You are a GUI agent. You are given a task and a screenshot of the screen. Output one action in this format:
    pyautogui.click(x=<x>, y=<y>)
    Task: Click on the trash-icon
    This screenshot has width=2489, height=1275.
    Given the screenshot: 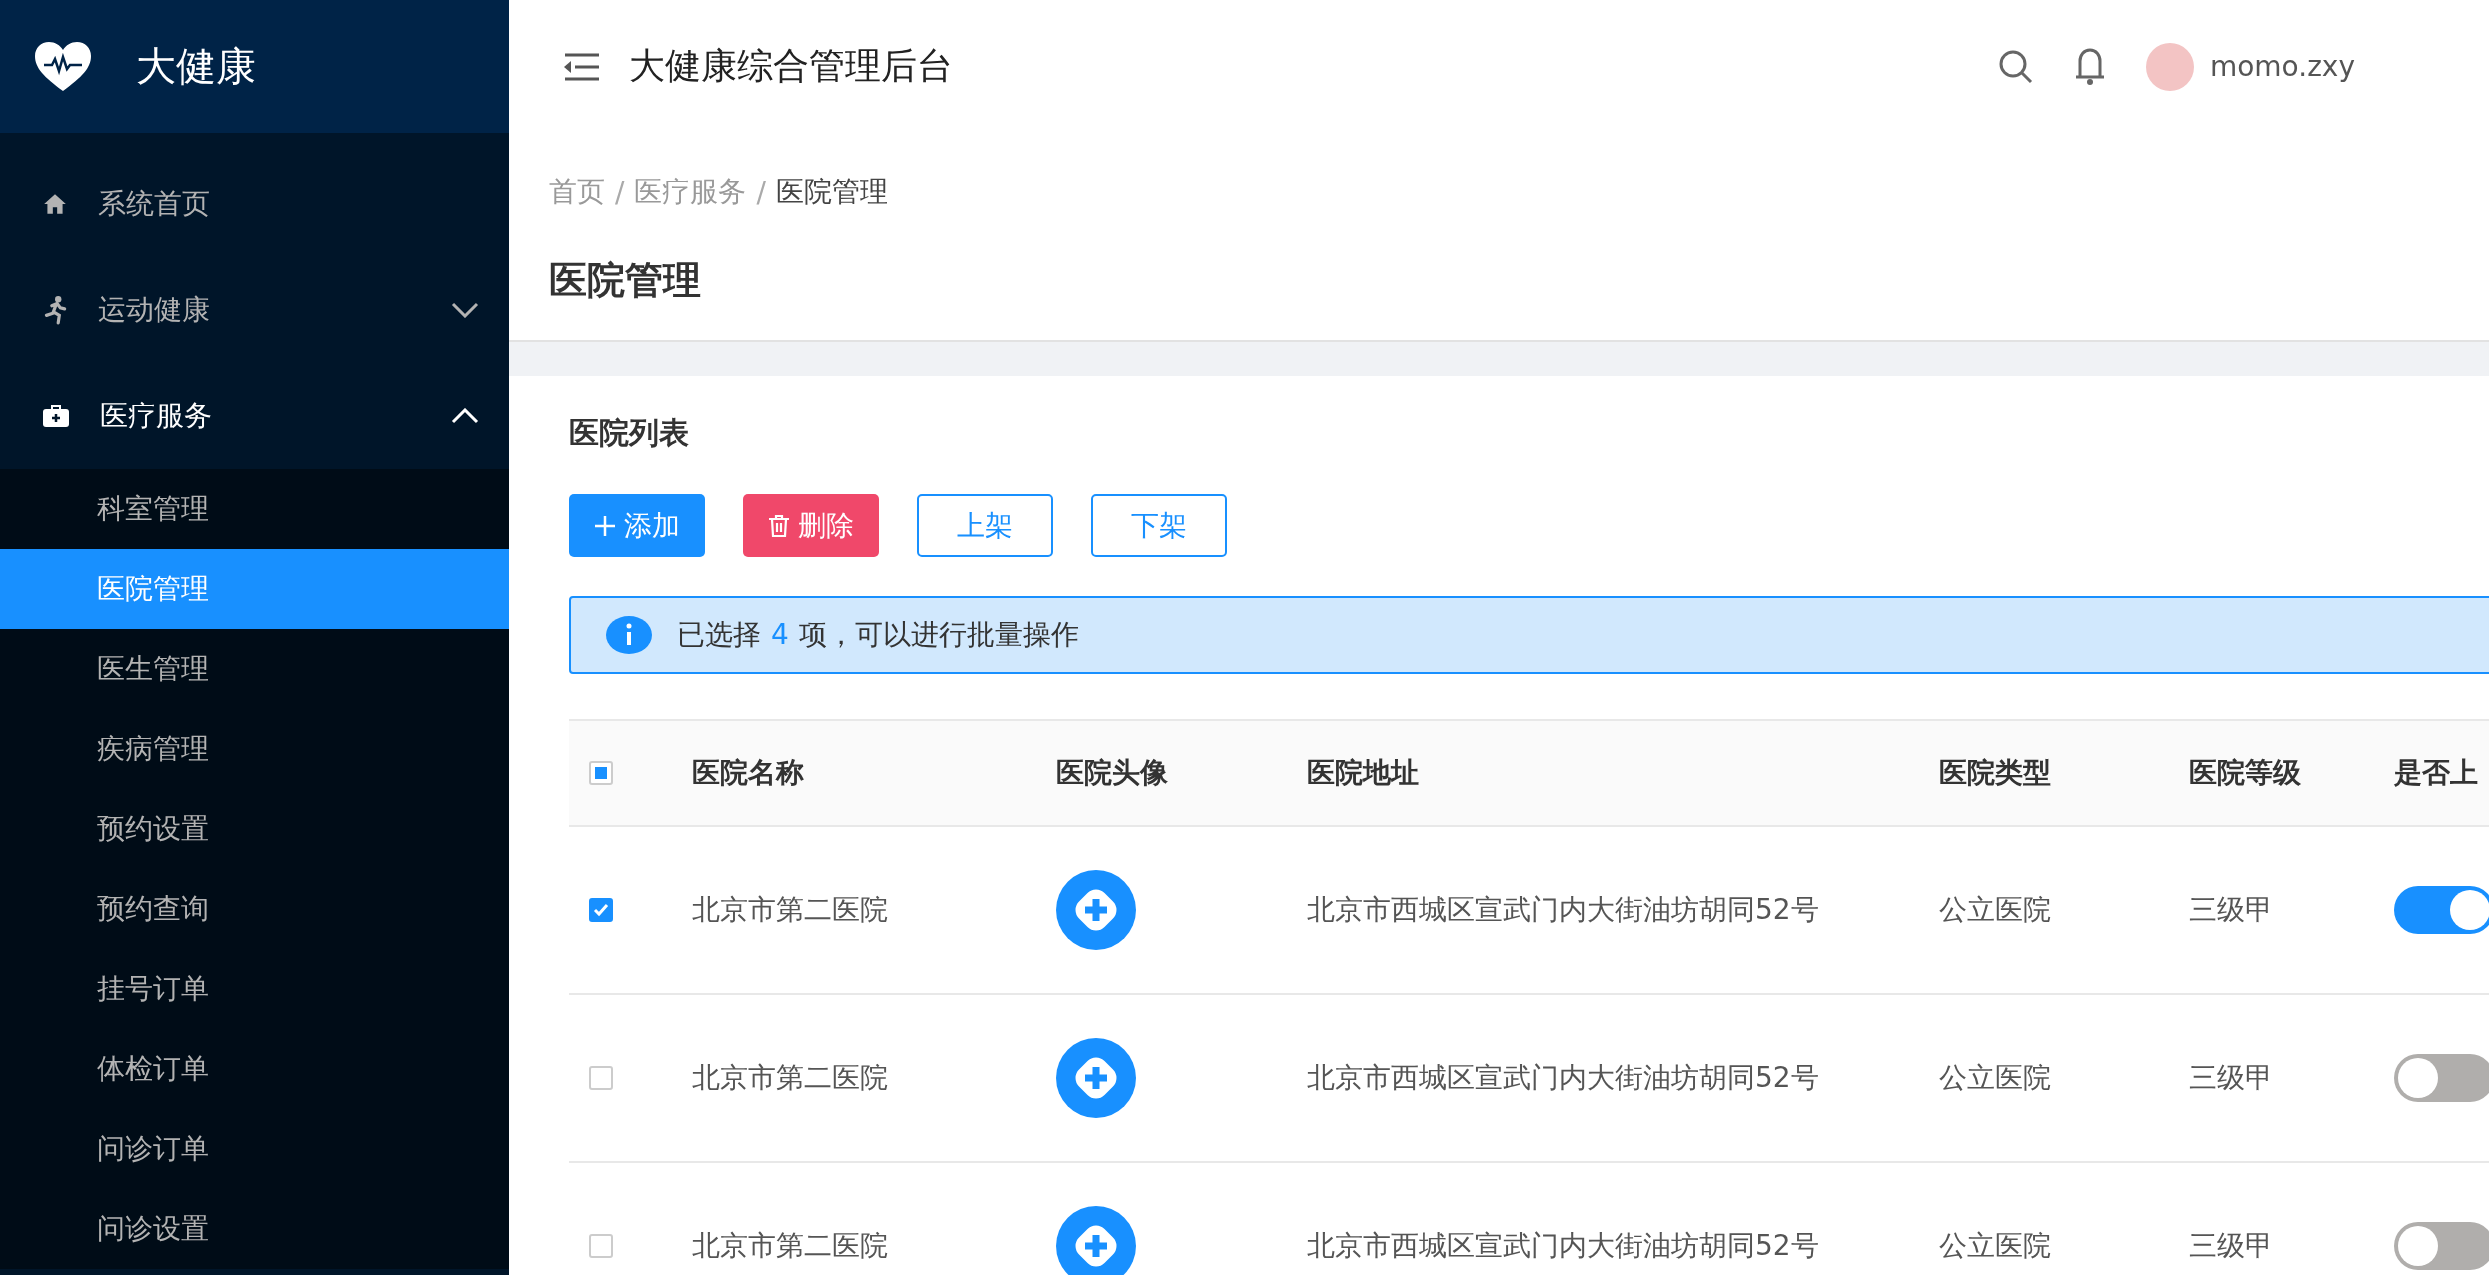 What is the action you would take?
    pyautogui.click(x=779, y=525)
    